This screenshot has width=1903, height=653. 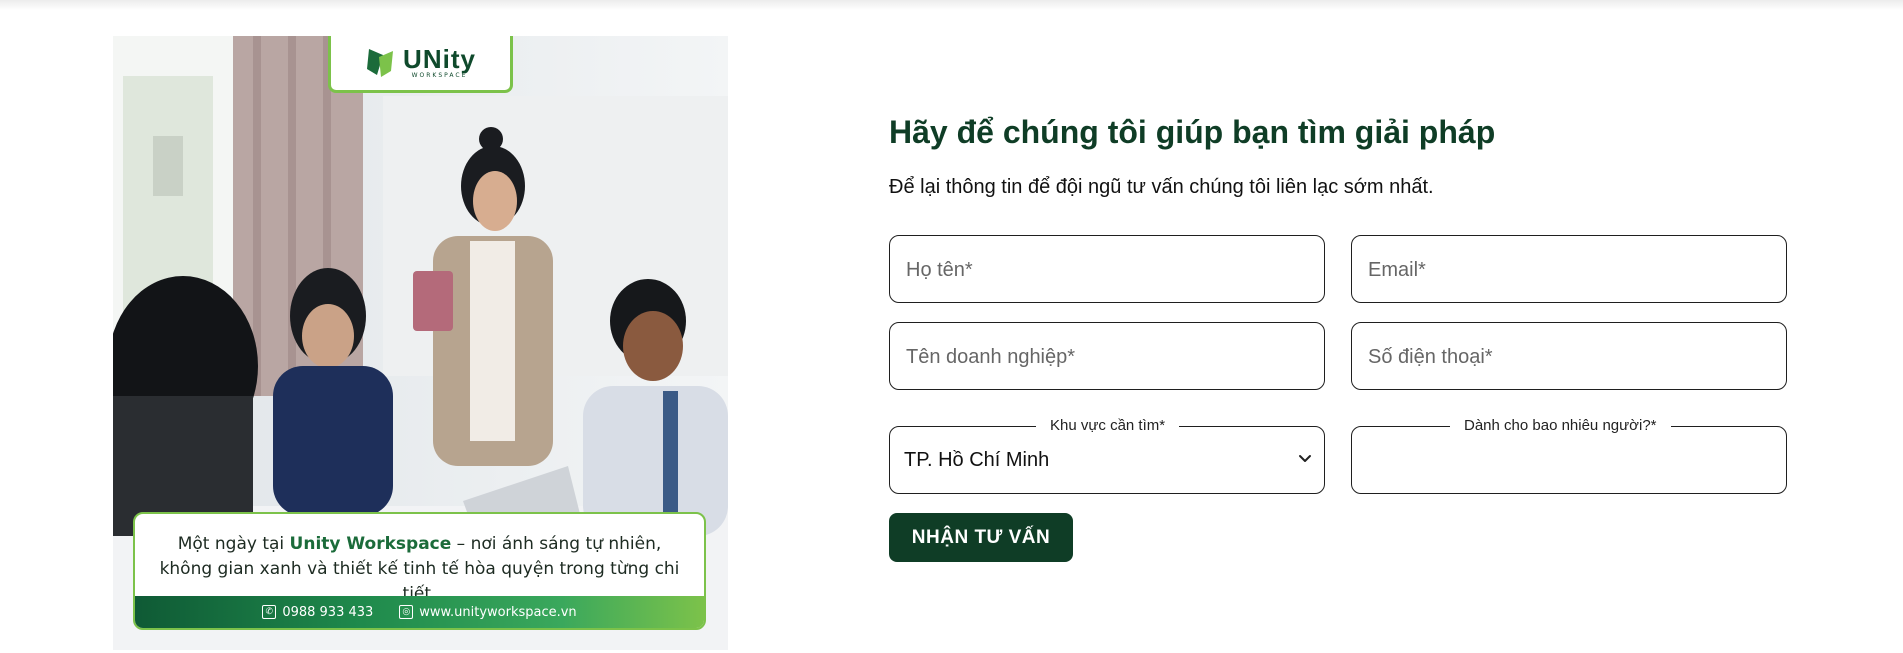 What do you see at coordinates (981, 537) in the screenshot?
I see `submit-button: NHẬN TƯ VẤN` at bounding box center [981, 537].